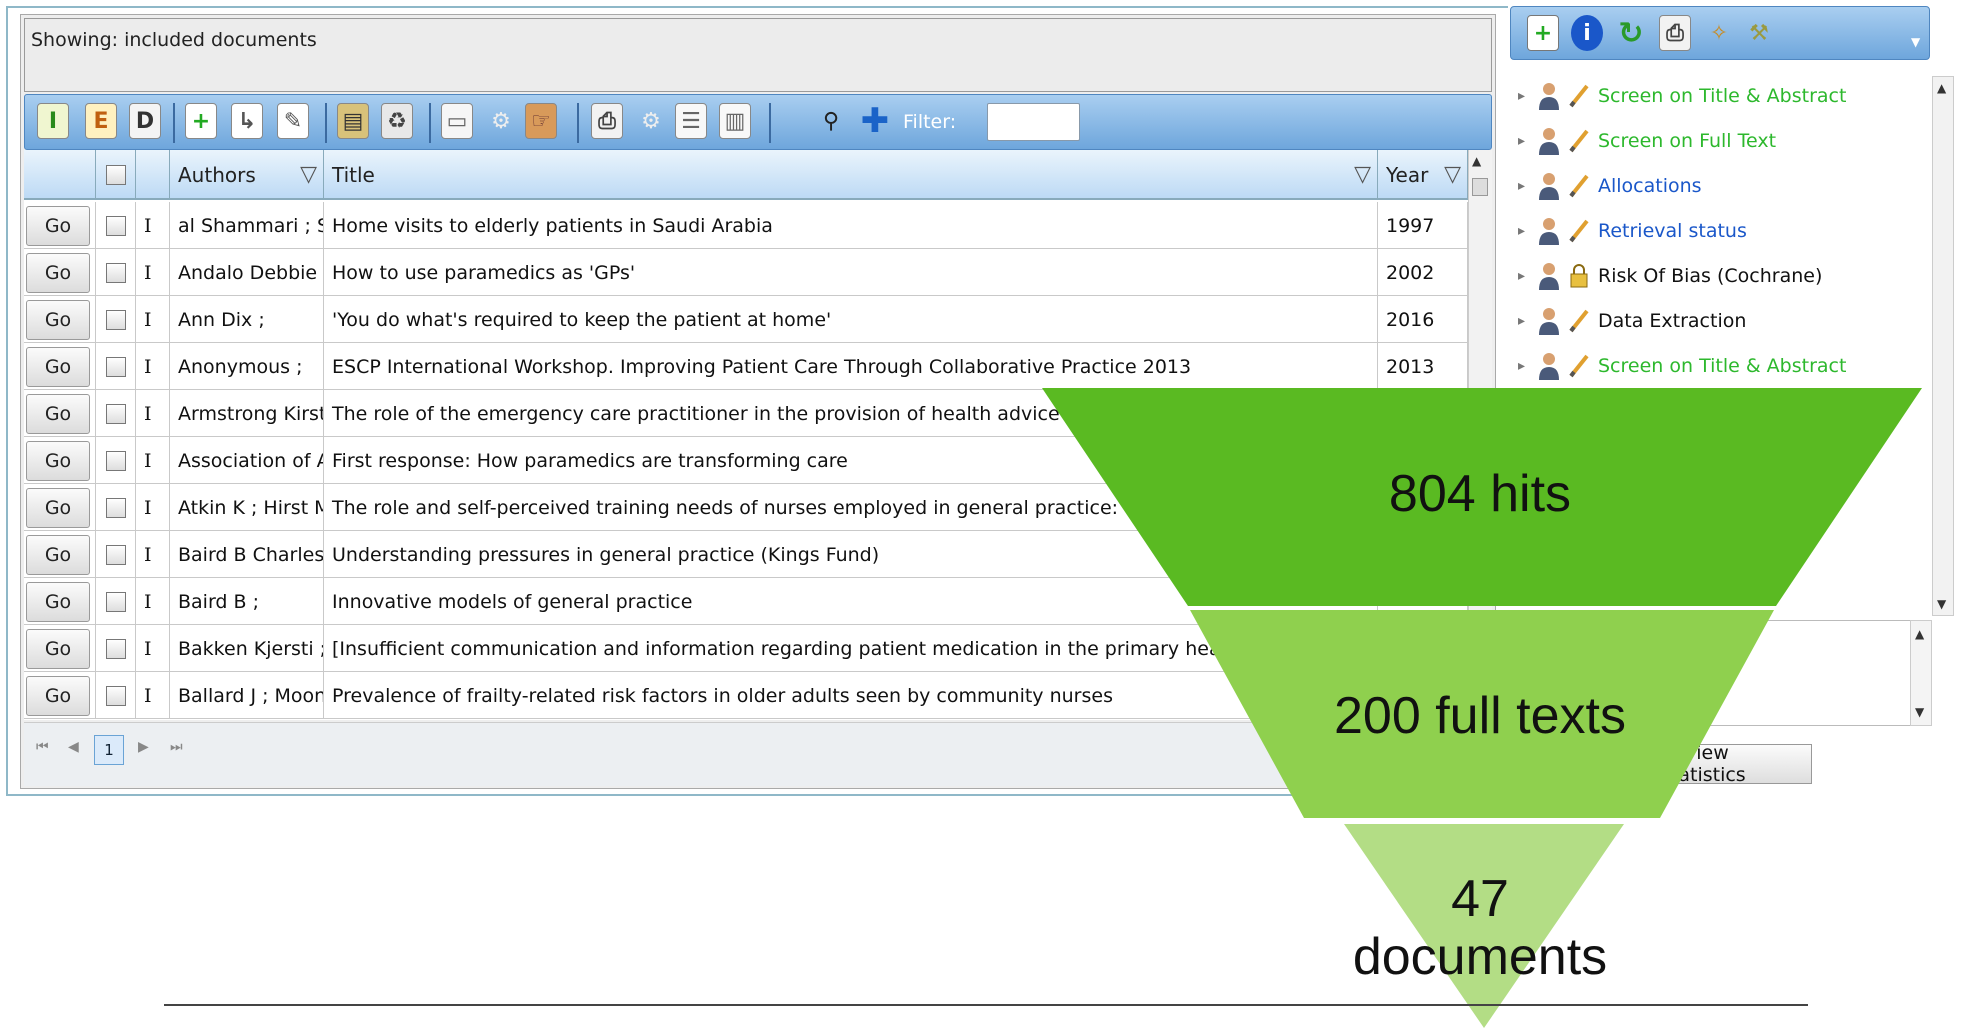 This screenshot has height=1028, width=1975. What do you see at coordinates (986, 1005) in the screenshot?
I see `divider-line` at bounding box center [986, 1005].